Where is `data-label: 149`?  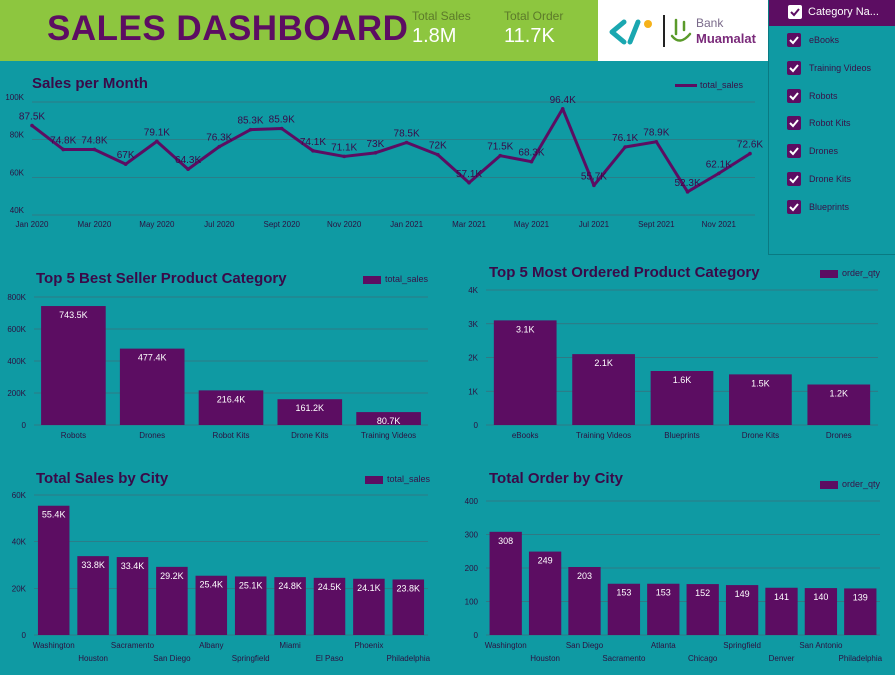 data-label: 149 is located at coordinates (742, 594).